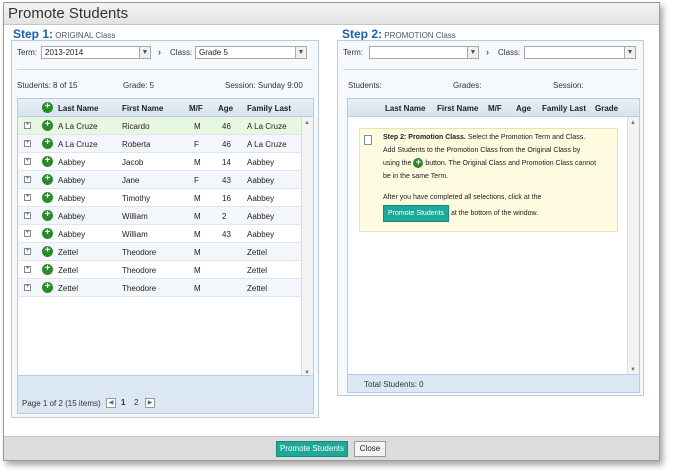  I want to click on grid-pager: Page 1 of 2 (15 items) ◀ 1 2 ▶, so click(165, 394).